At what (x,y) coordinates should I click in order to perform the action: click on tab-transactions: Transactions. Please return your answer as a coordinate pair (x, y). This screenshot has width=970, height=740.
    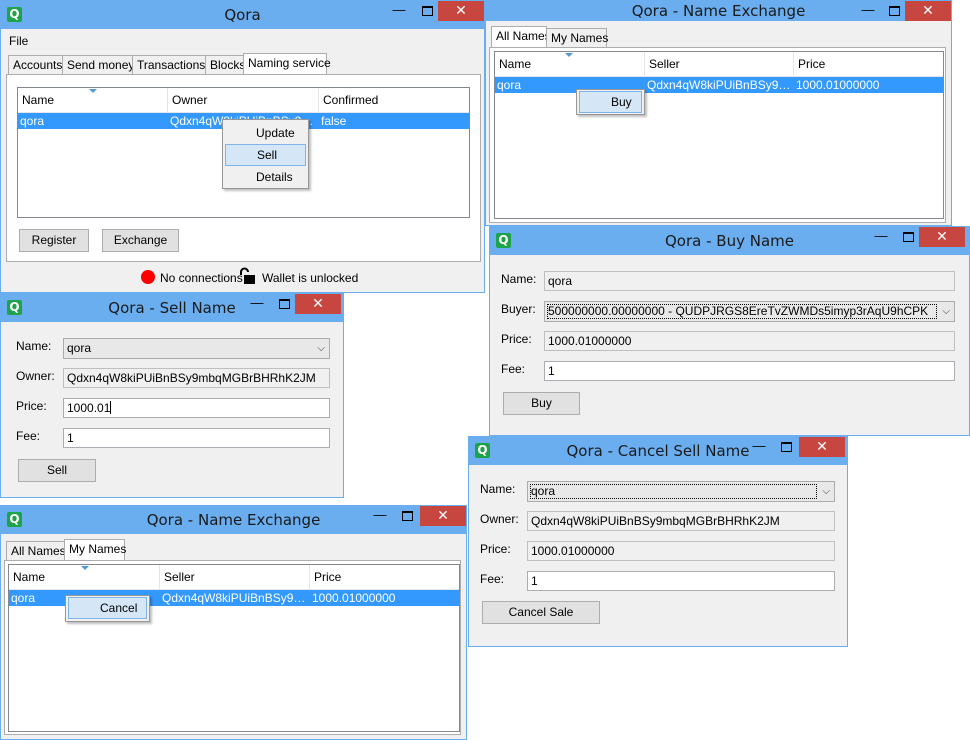
    Looking at the image, I should click on (169, 65).